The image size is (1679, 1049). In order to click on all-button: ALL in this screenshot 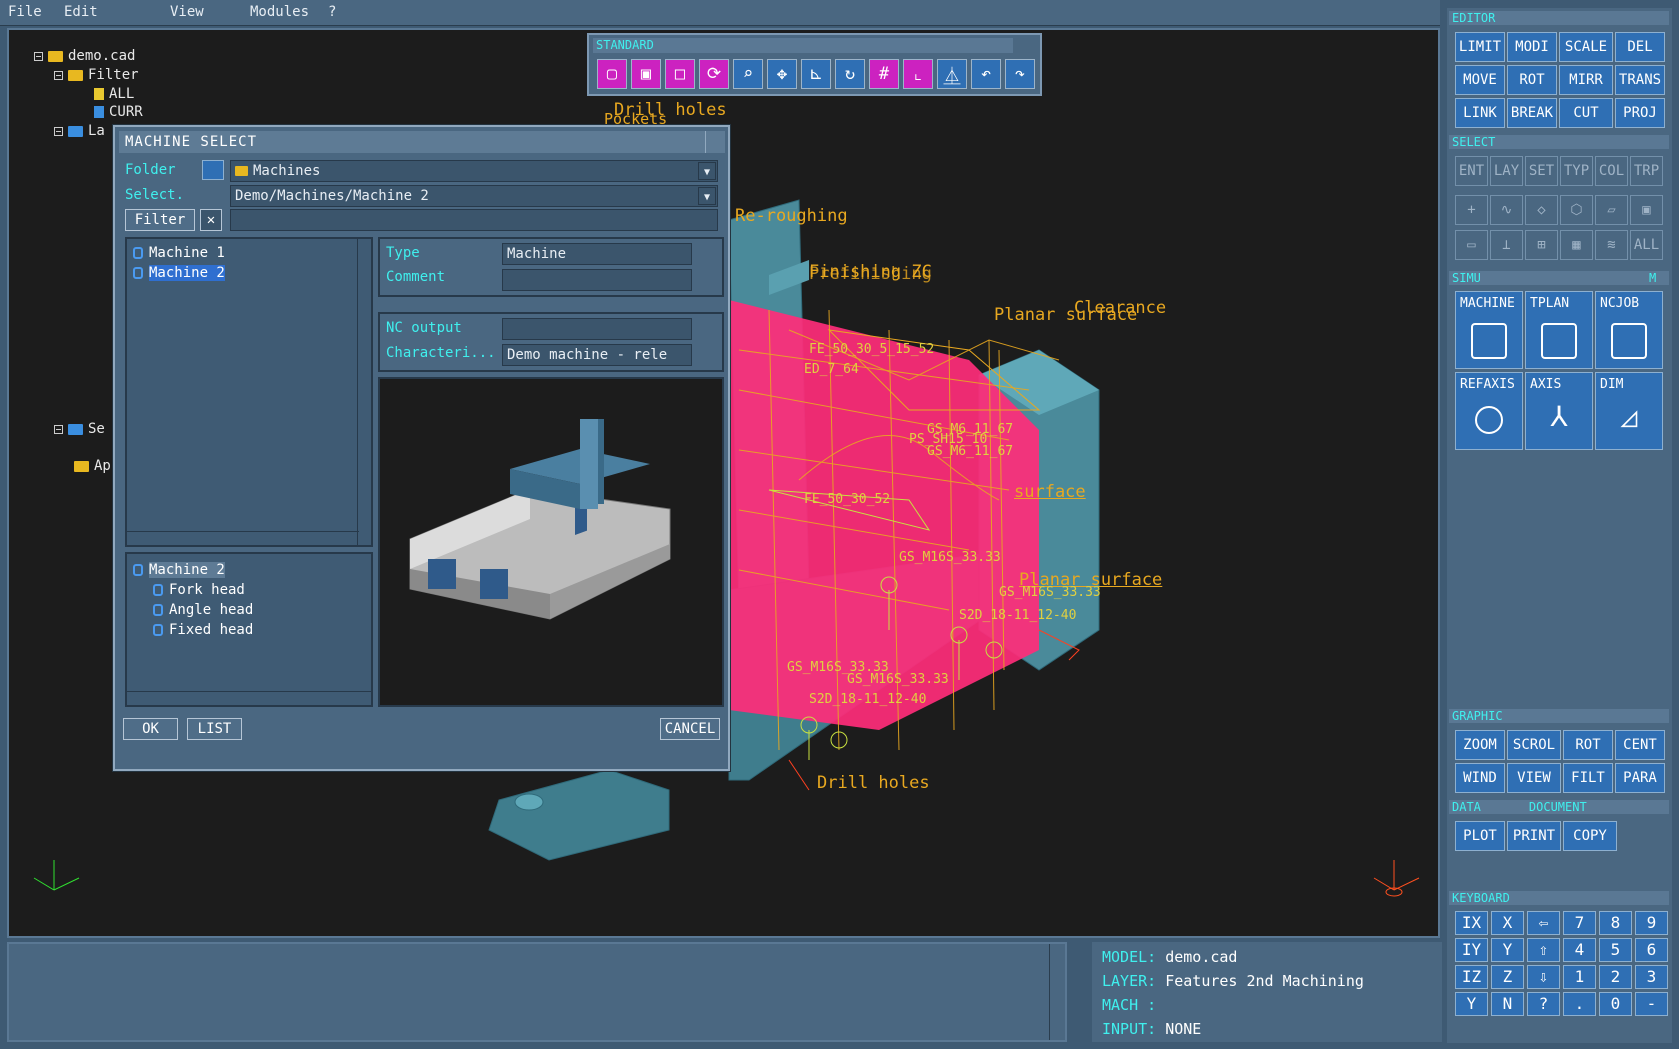, I will do `click(1646, 245)`.